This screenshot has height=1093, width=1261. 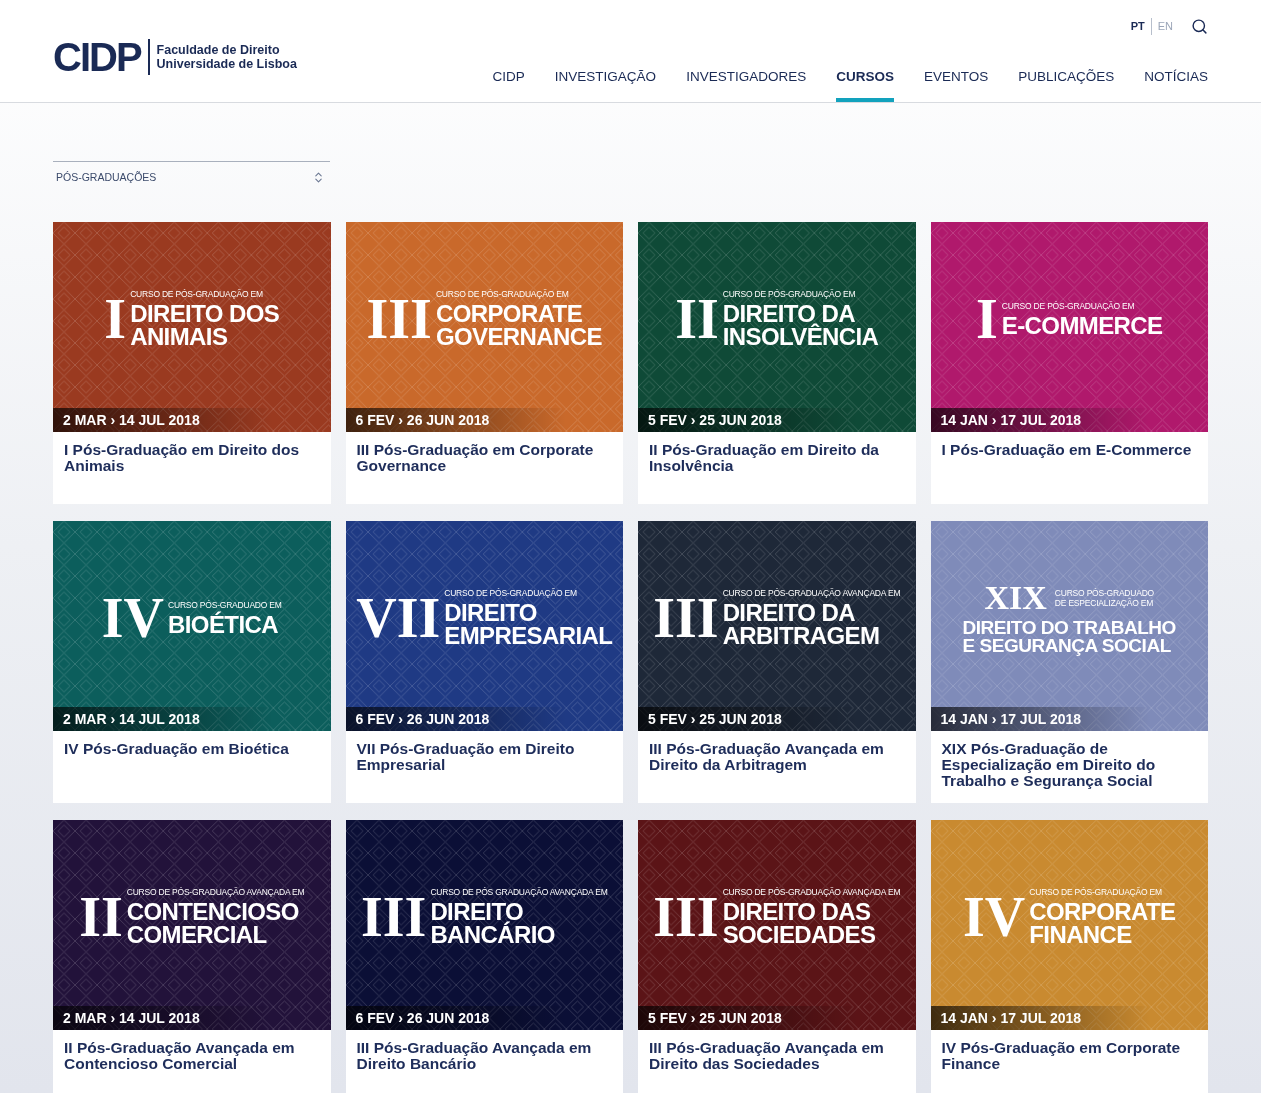 What do you see at coordinates (474, 1055) in the screenshot?
I see `course-title: III Pós-Graduação Avançada em Direito Bancário` at bounding box center [474, 1055].